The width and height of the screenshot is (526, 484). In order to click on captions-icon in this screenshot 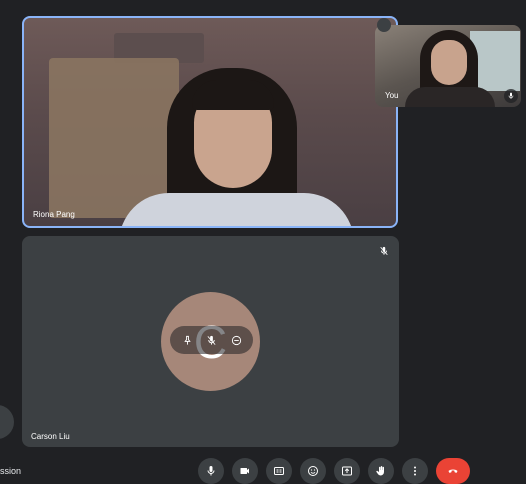, I will do `click(279, 471)`.